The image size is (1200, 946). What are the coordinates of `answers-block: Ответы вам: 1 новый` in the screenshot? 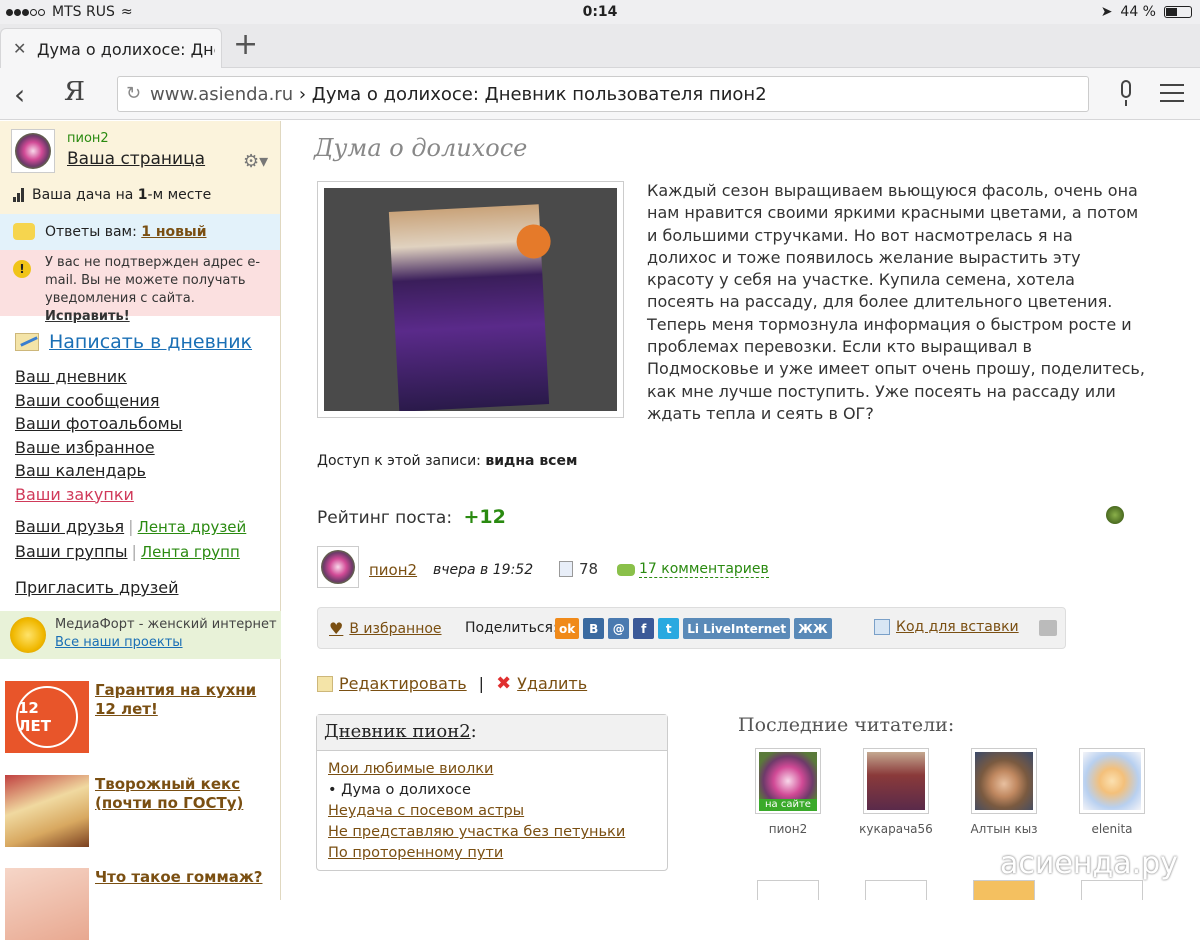 It's located at (140, 232).